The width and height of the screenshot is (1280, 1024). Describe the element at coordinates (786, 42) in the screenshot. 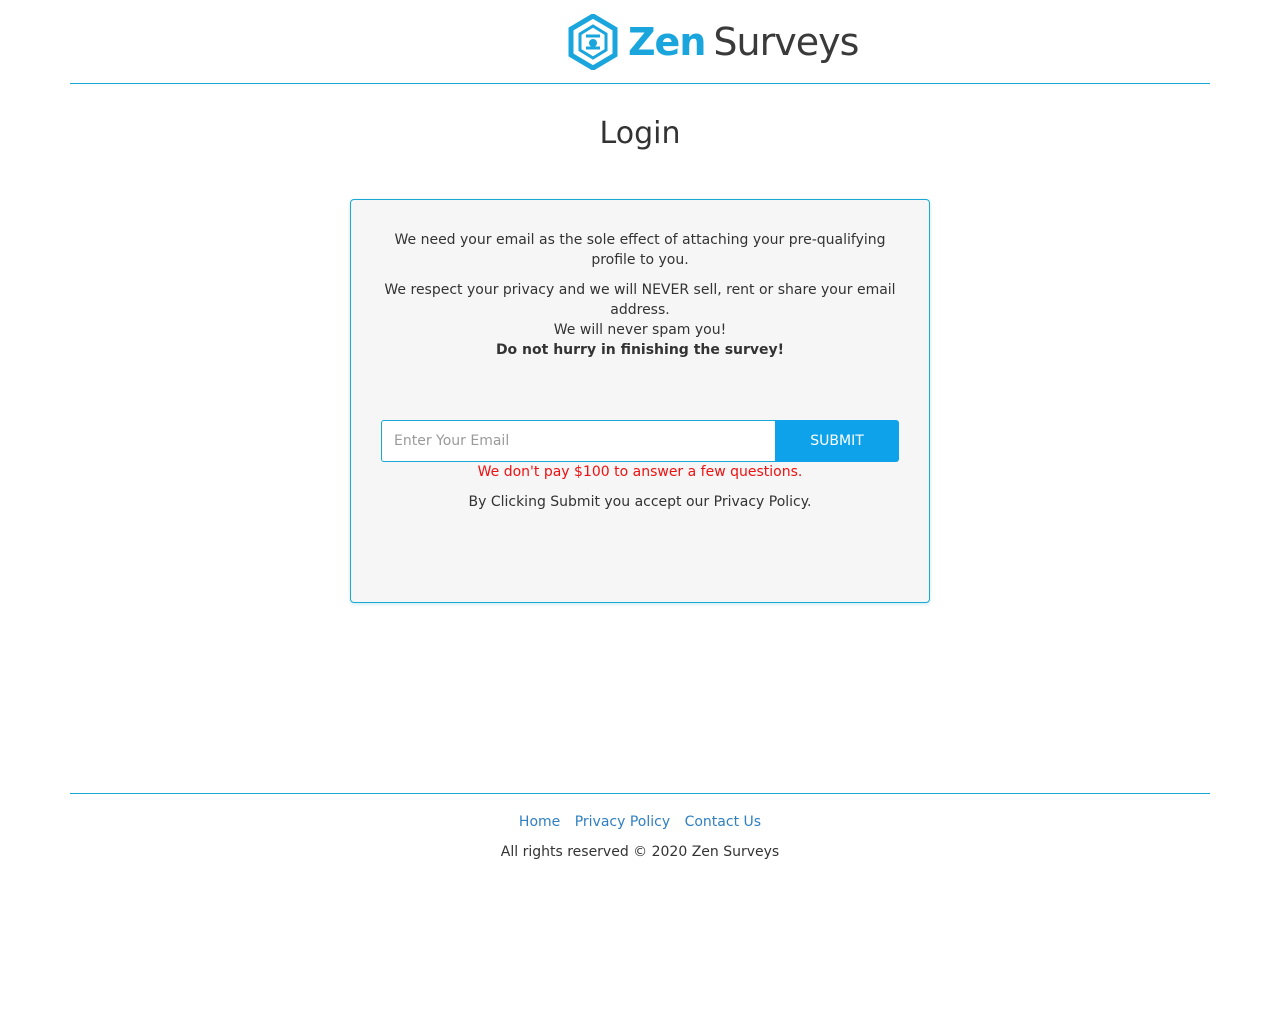

I see `logo-surveys-text: Surveys` at that location.